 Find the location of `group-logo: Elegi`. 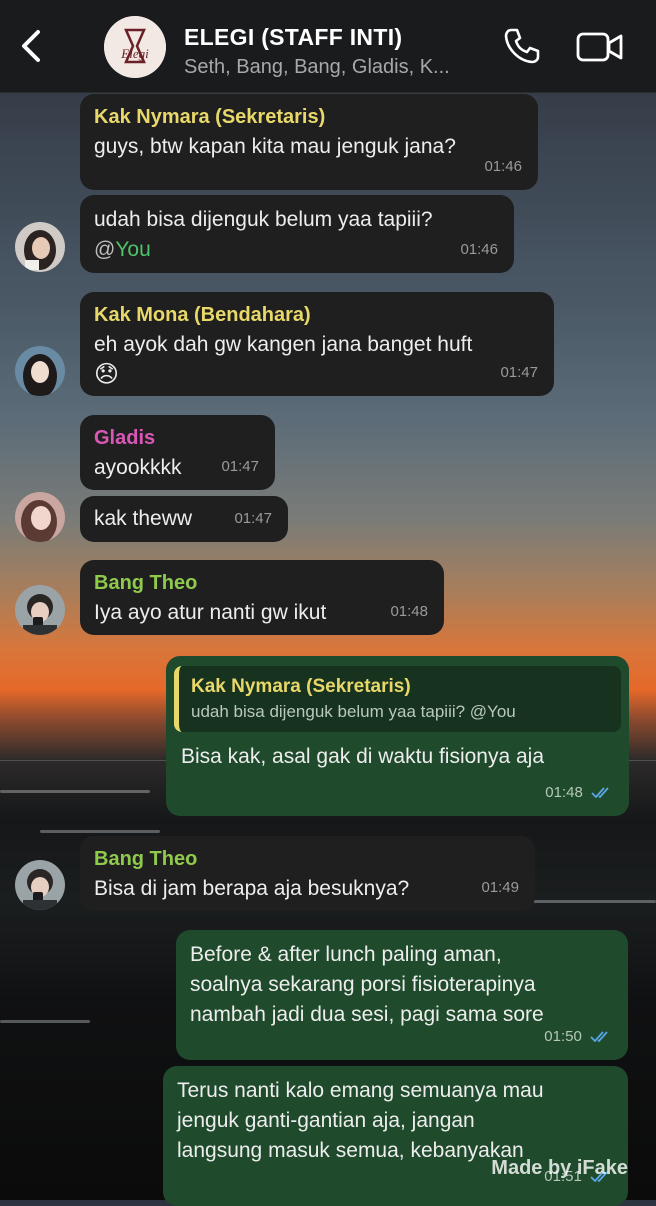

group-logo: Elegi is located at coordinates (135, 47).